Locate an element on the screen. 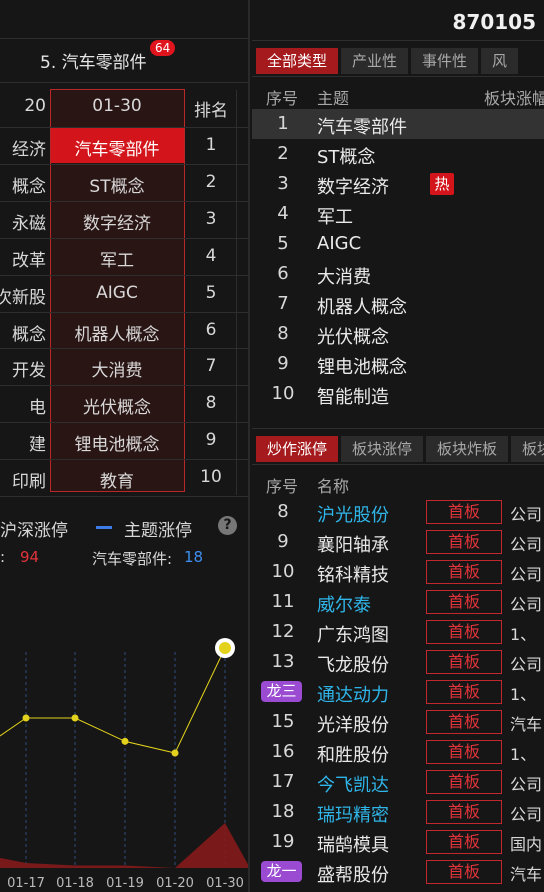 This screenshot has width=544, height=892. row-current-theme: 数字经济 is located at coordinates (117, 221).